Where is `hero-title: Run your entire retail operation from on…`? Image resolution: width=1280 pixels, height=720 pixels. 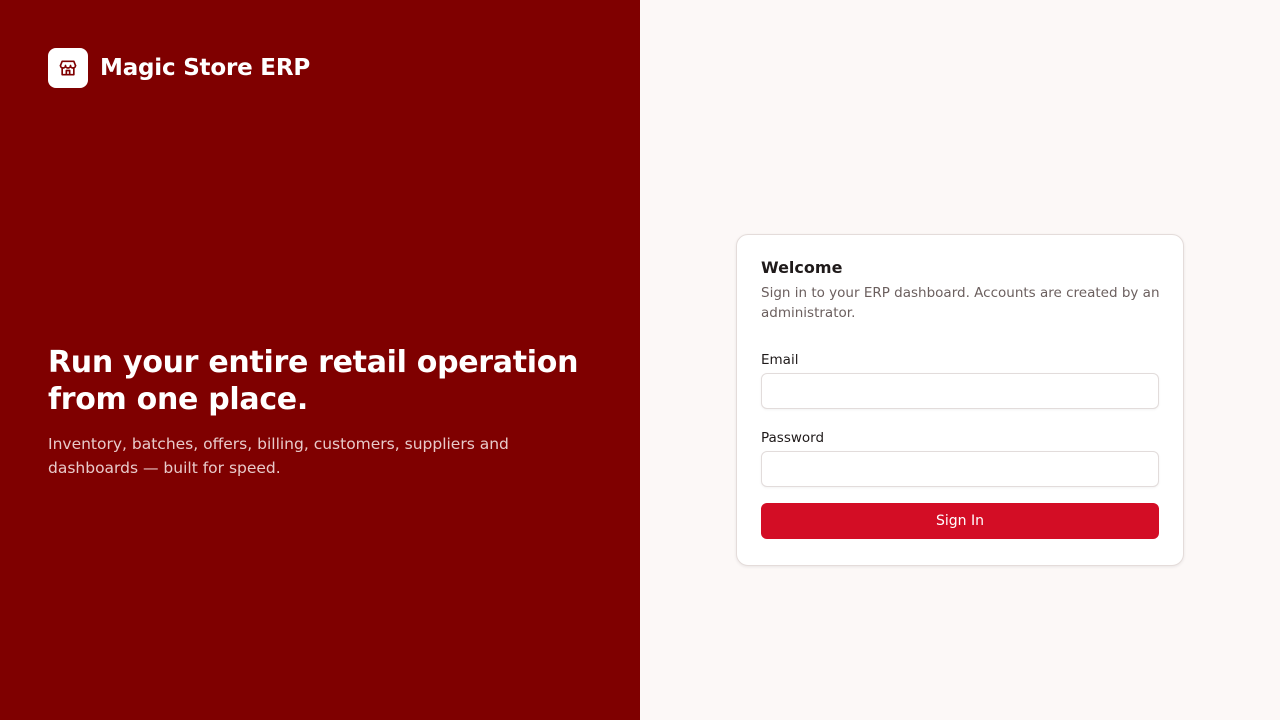
hero-title: Run your entire retail operation from on… is located at coordinates (313, 381).